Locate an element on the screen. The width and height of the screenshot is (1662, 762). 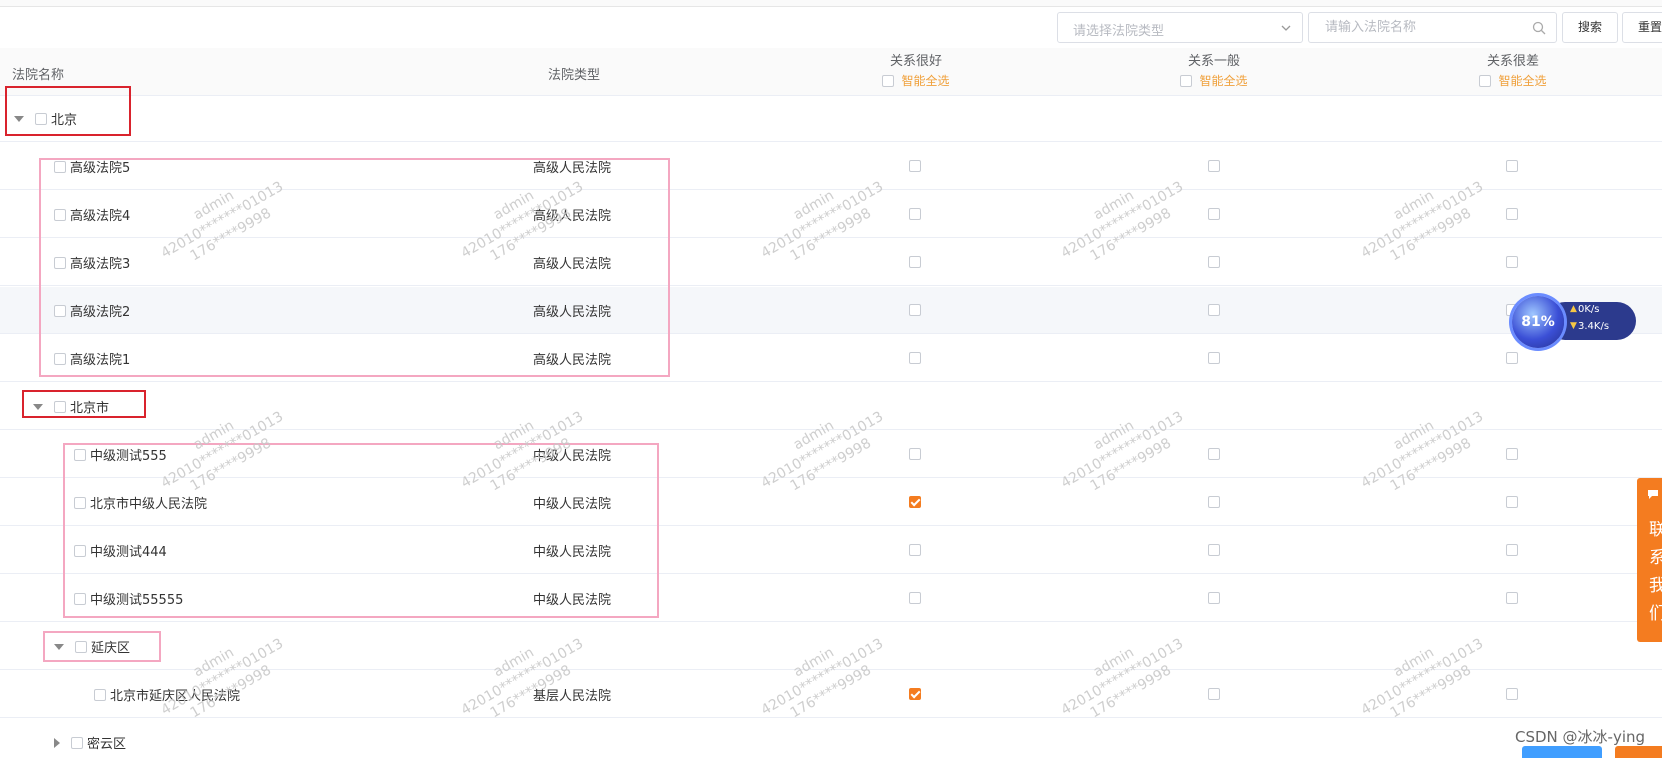
name-cell: 高级法院5 is located at coordinates (92, 166).